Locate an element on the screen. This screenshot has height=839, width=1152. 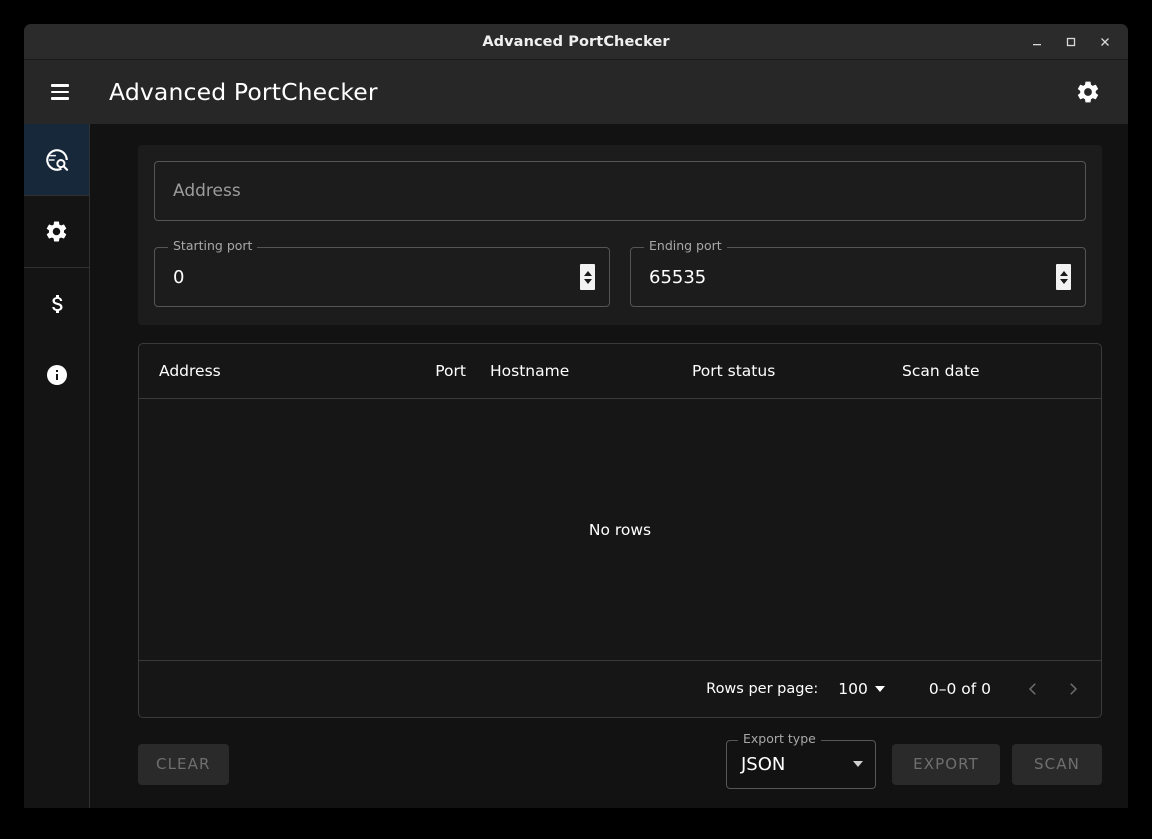
starting-port-field: Starting port 0 is located at coordinates (382, 273).